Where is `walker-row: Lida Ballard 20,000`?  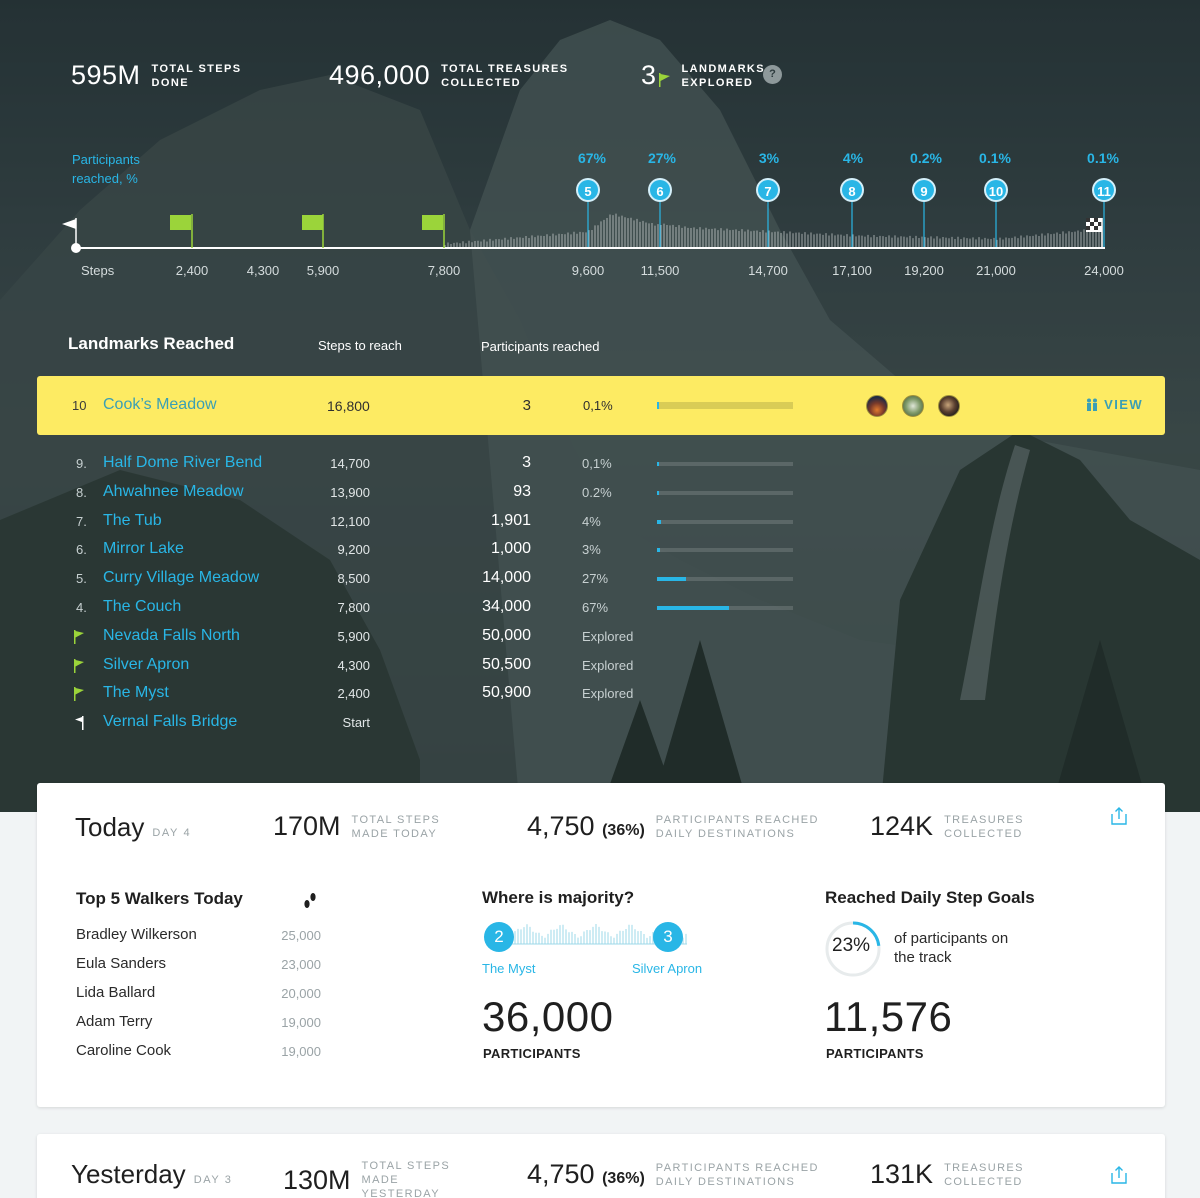 walker-row: Lida Ballard 20,000 is located at coordinates (198, 998).